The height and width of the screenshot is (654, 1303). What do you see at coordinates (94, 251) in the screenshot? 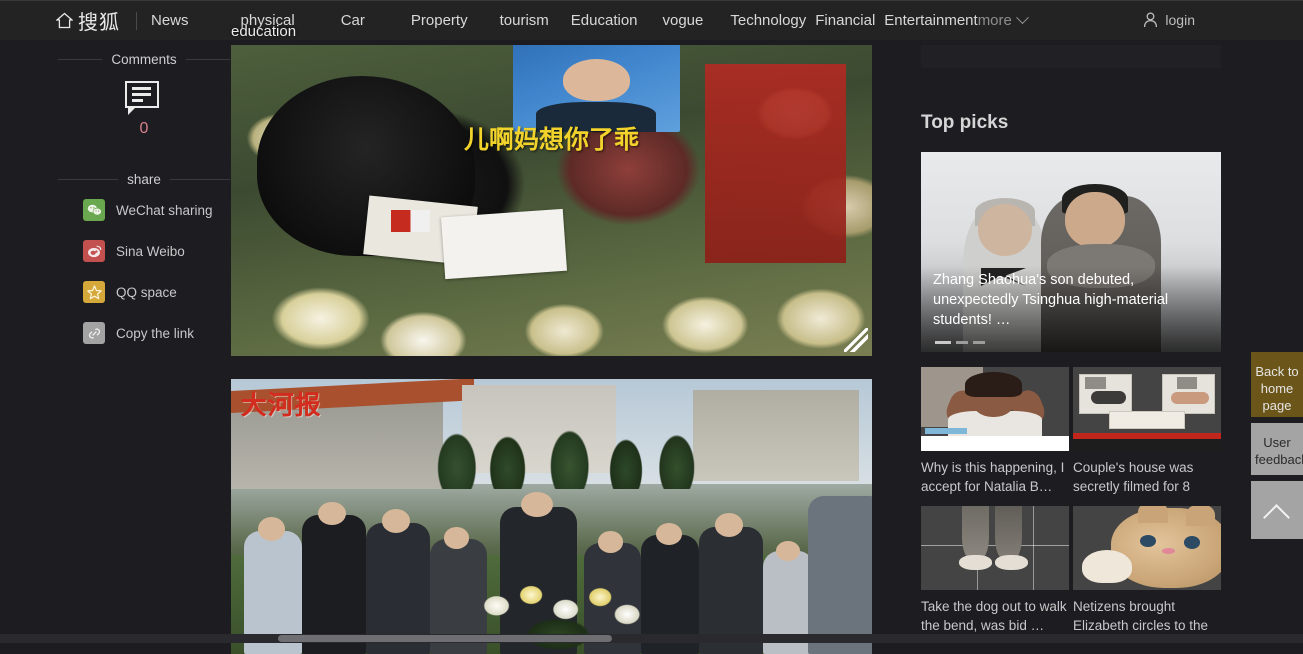
I see `weibo-icon` at bounding box center [94, 251].